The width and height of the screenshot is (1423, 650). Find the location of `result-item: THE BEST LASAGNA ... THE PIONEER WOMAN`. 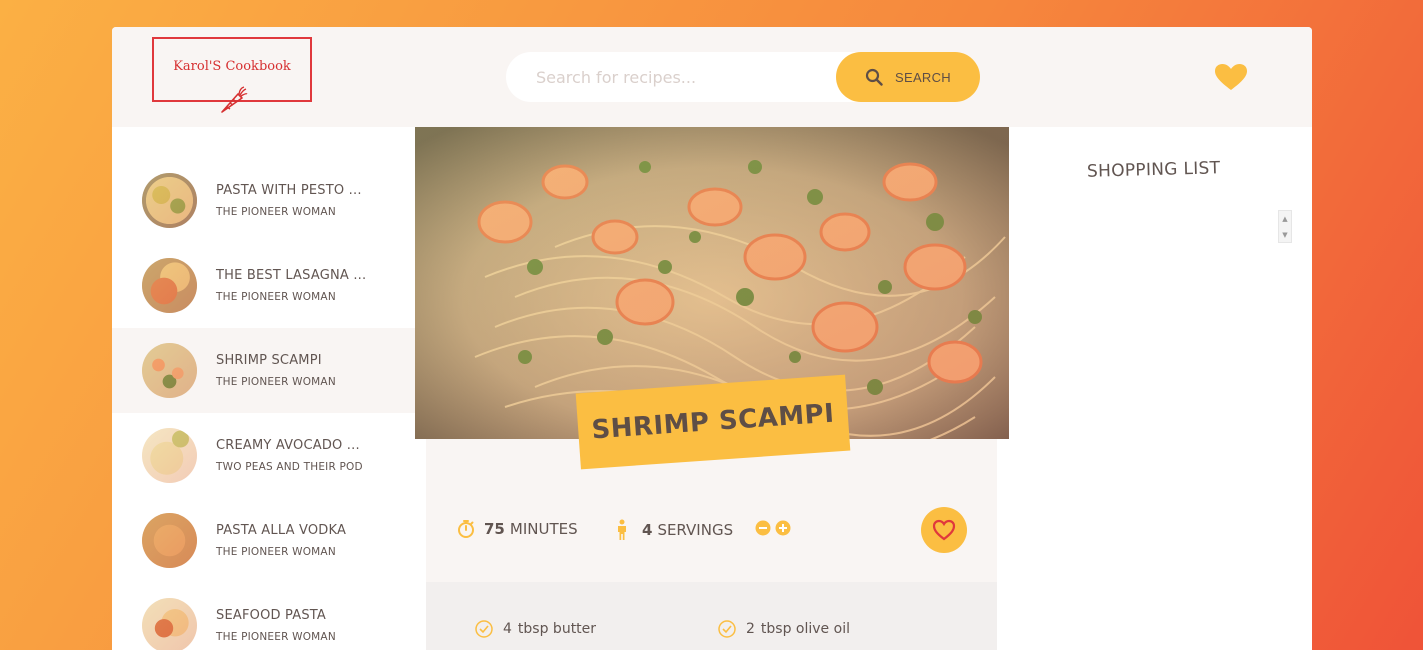

result-item: THE BEST LASAGNA ... THE PIONEER WOMAN is located at coordinates (263, 285).